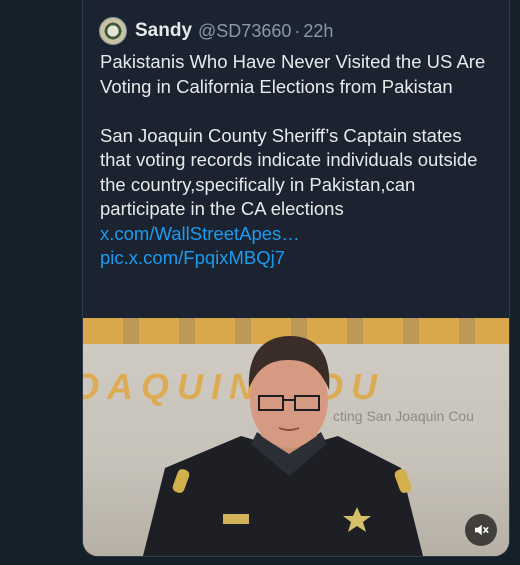  What do you see at coordinates (244, 31) in the screenshot?
I see `user-handle: @SD73660` at bounding box center [244, 31].